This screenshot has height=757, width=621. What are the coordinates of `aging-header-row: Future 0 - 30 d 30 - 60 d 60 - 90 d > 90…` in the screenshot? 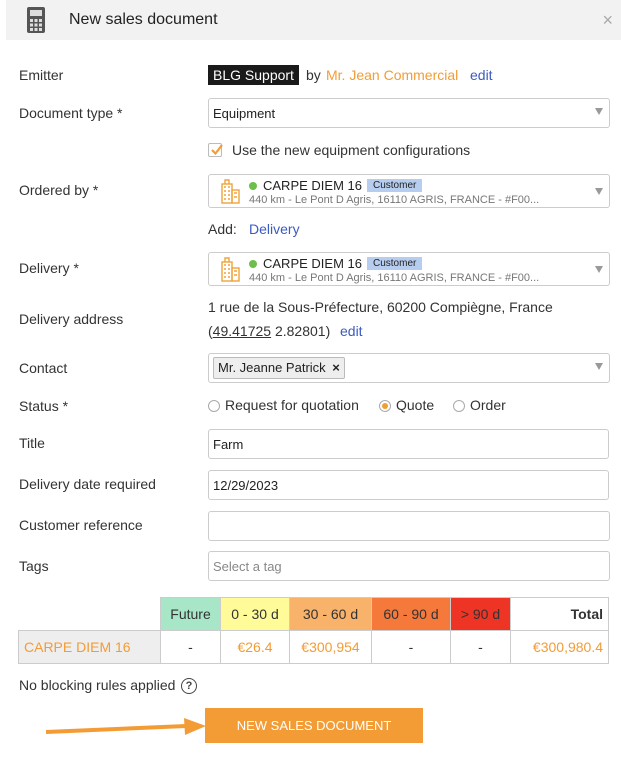 It's located at (313, 614).